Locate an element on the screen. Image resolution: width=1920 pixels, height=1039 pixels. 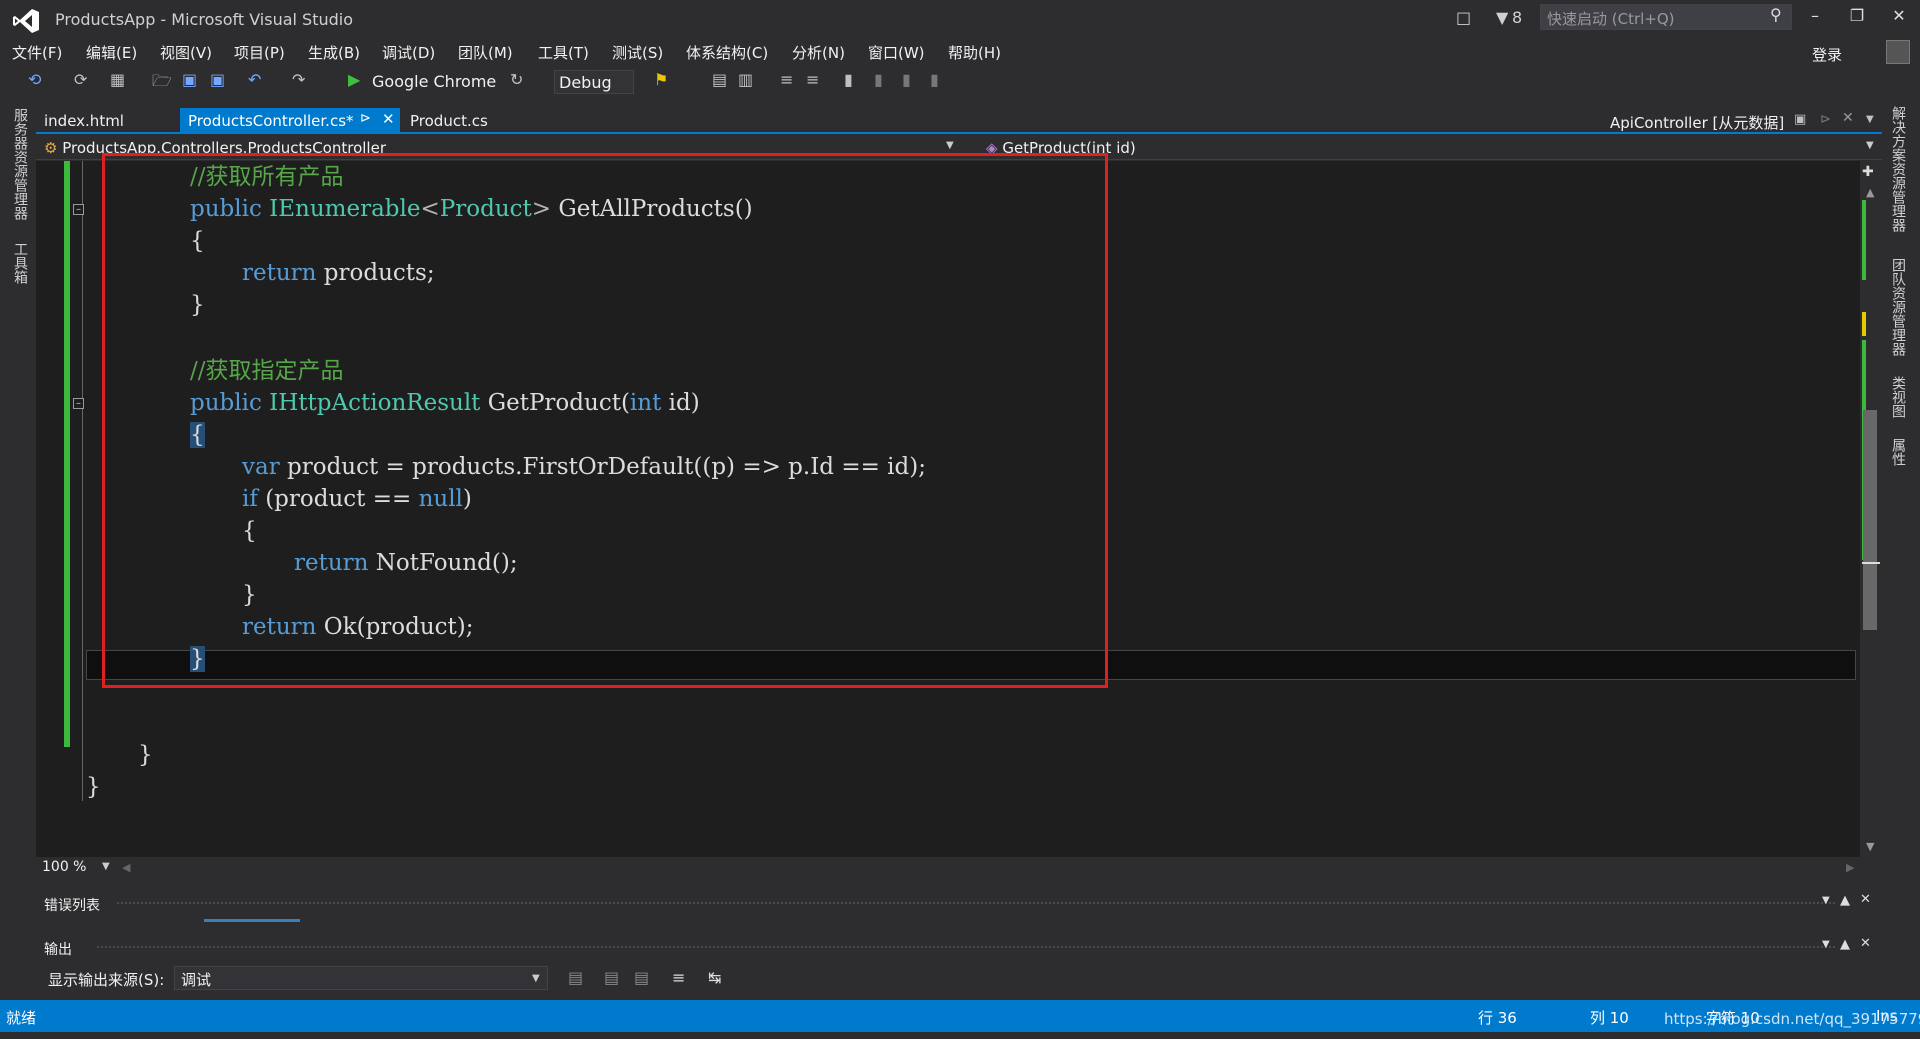
scroll-down-icon: ▼ is located at coordinates (1870, 846).